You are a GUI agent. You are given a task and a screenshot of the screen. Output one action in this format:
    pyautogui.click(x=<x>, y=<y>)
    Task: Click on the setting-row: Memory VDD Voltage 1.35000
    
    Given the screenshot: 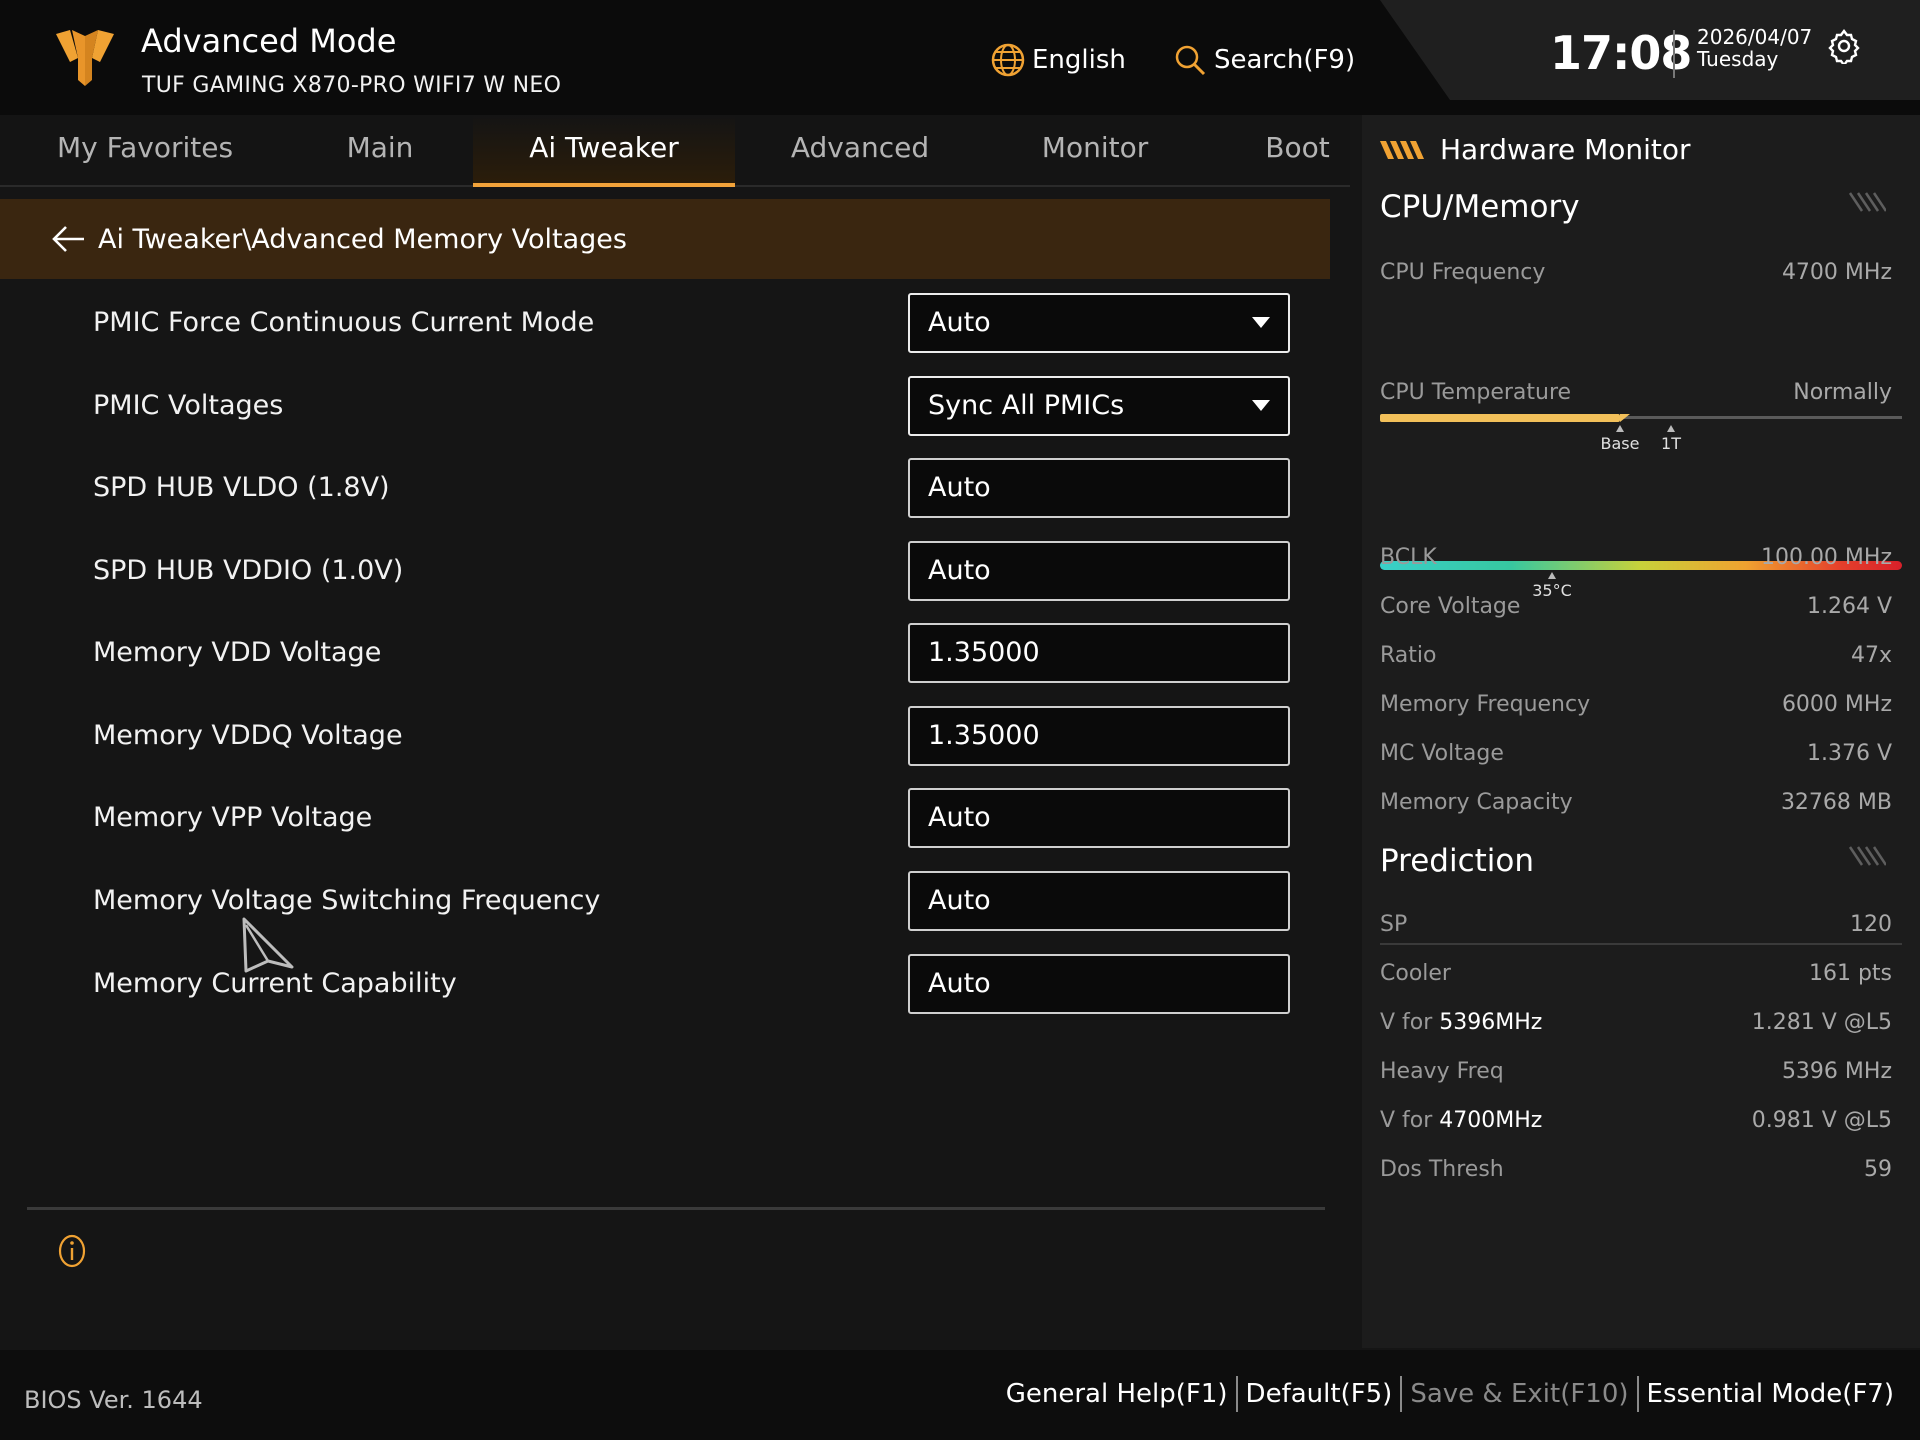 What is the action you would take?
    pyautogui.click(x=665, y=656)
    